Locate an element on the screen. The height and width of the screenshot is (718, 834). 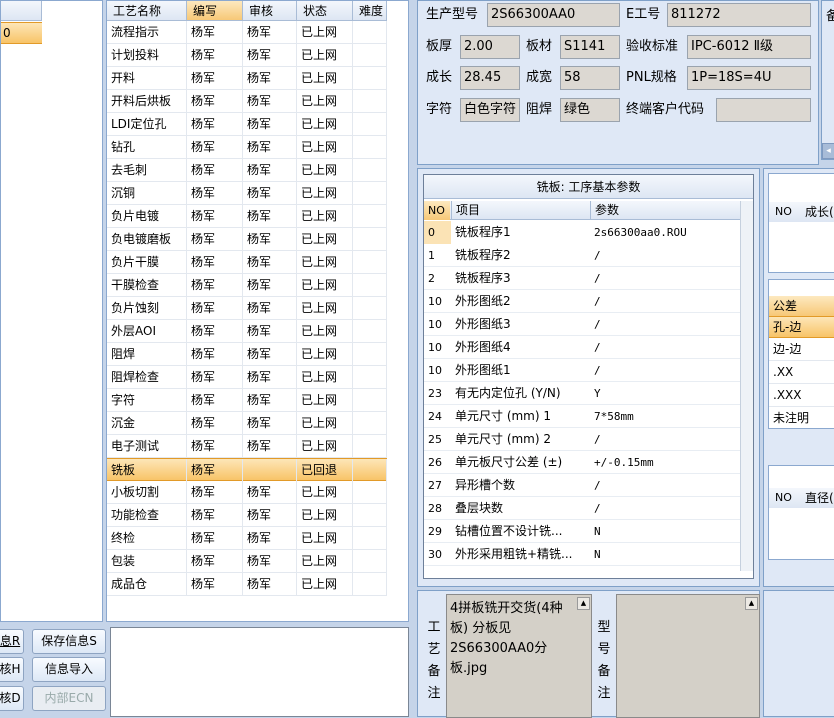
list-item: 25 单元尺寸 (mm) 2 / is located at coordinates (582, 439).